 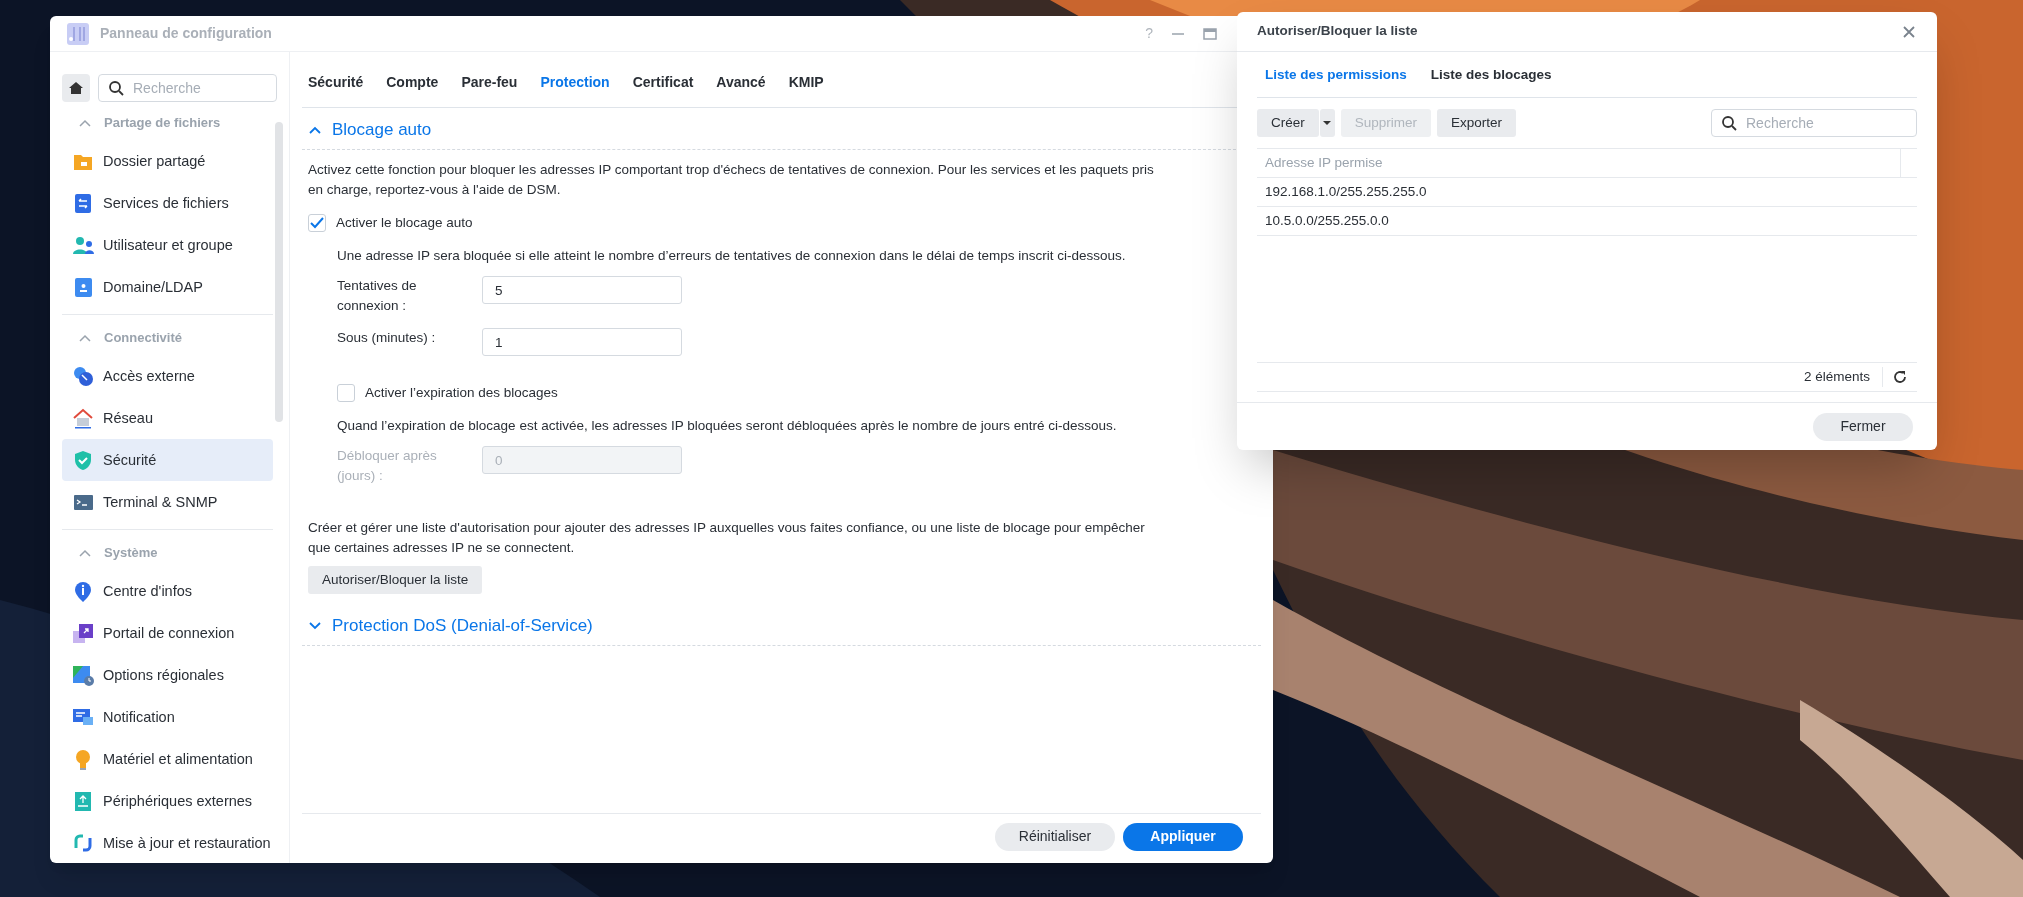 I want to click on tab: Avancé, so click(x=741, y=89).